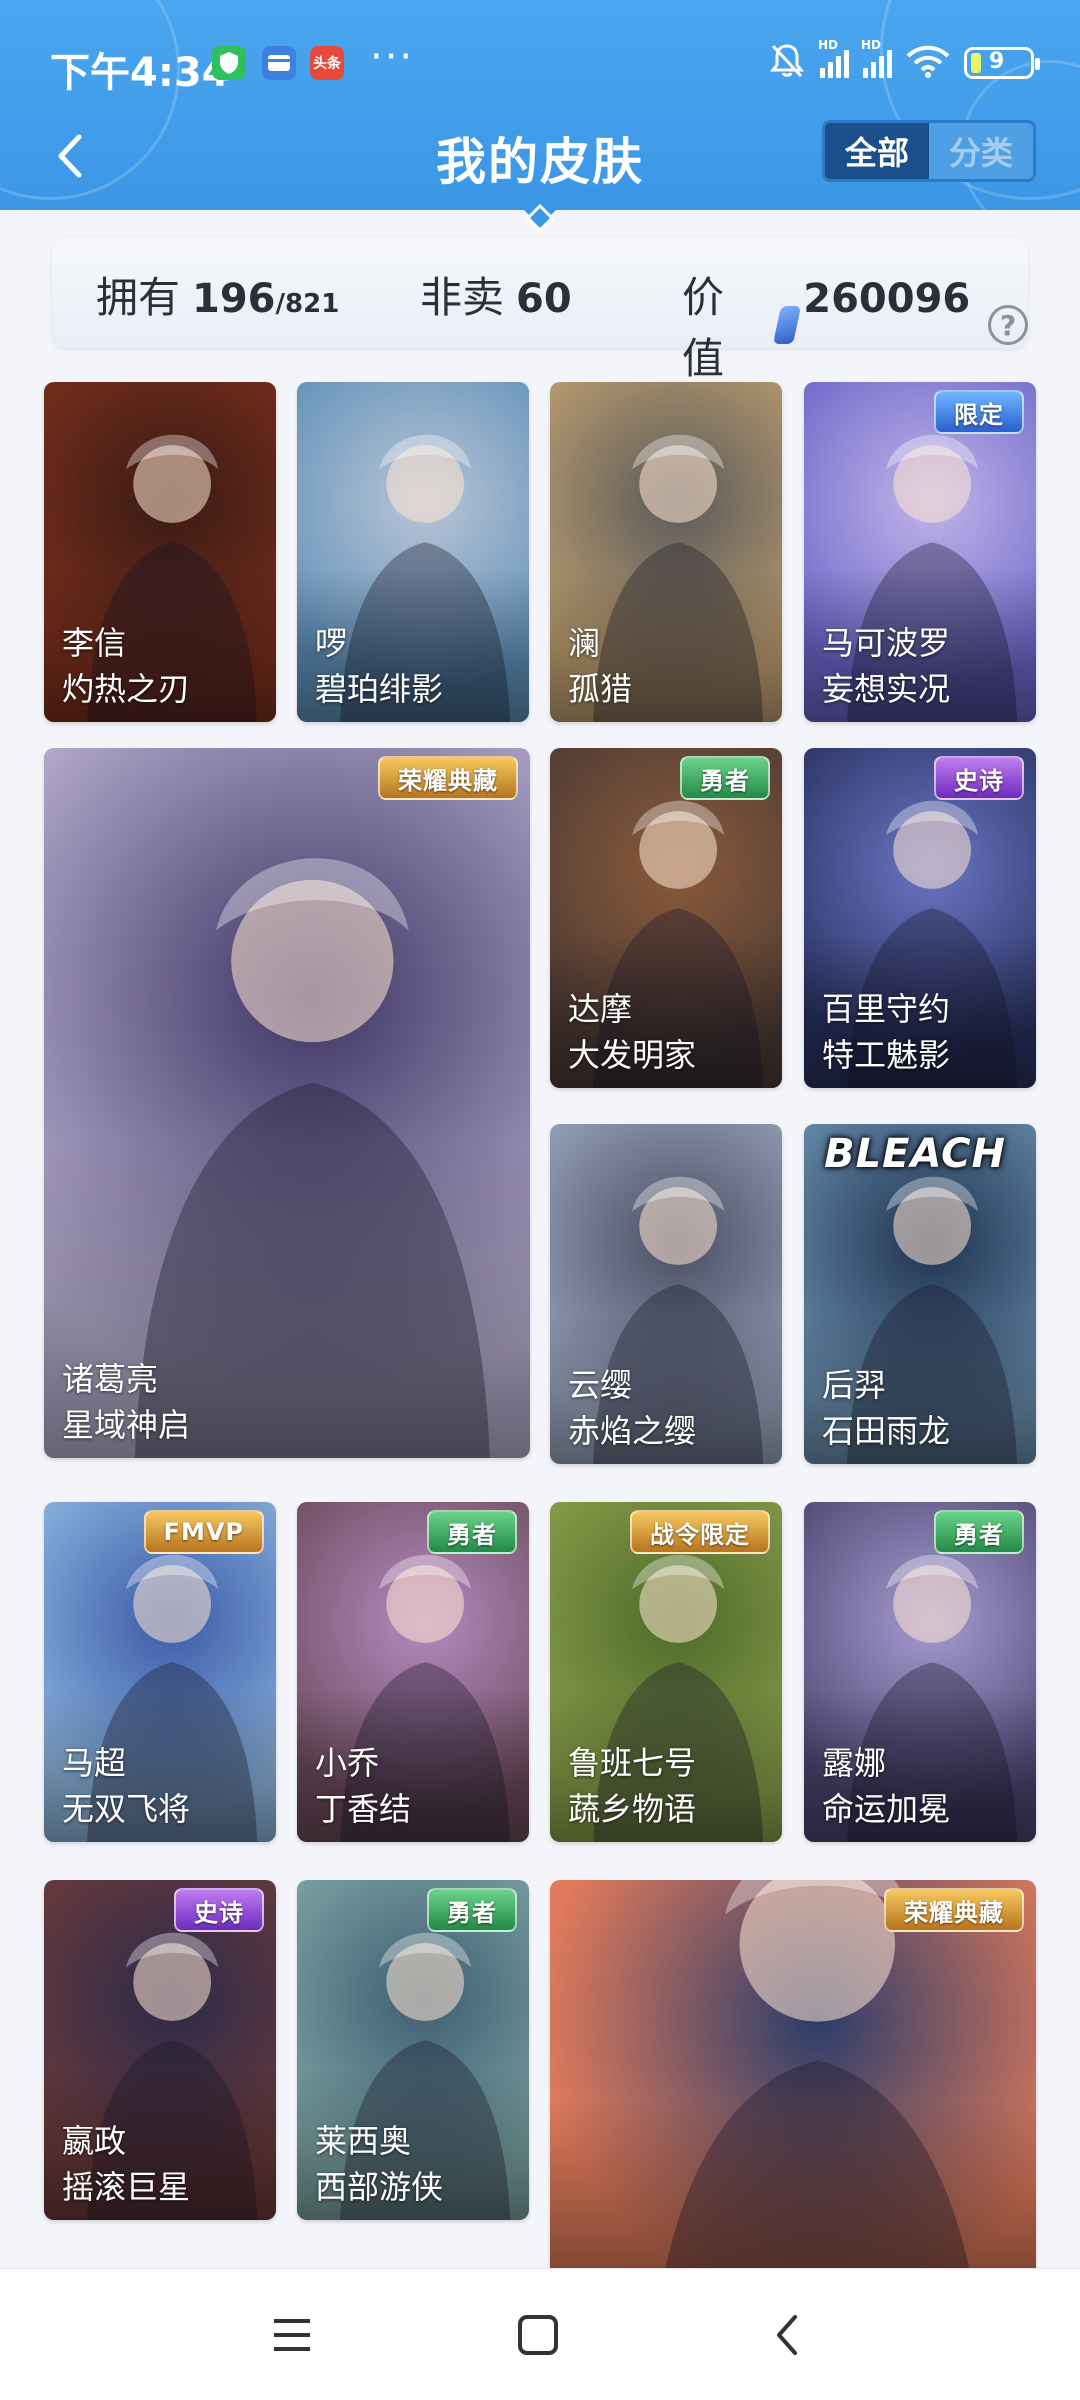 The width and height of the screenshot is (1080, 2400). What do you see at coordinates (915, 1154) in the screenshot?
I see `rarity-badge: BLEACH` at bounding box center [915, 1154].